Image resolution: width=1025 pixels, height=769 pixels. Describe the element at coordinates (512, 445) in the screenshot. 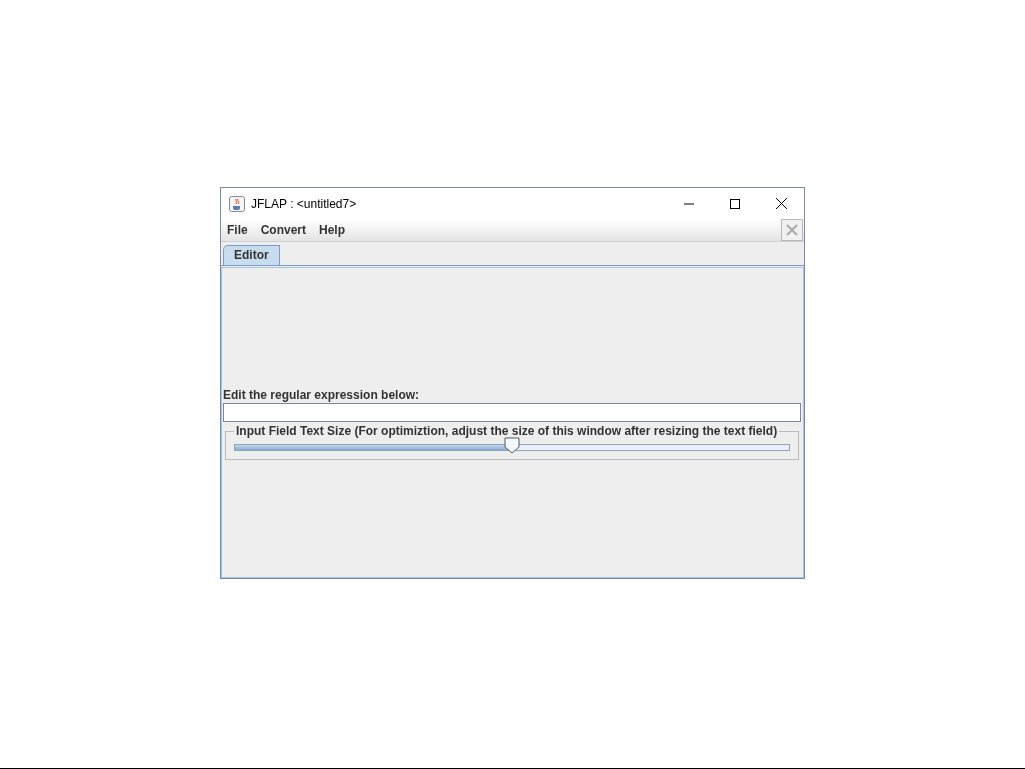

I see `slider-thumb` at that location.